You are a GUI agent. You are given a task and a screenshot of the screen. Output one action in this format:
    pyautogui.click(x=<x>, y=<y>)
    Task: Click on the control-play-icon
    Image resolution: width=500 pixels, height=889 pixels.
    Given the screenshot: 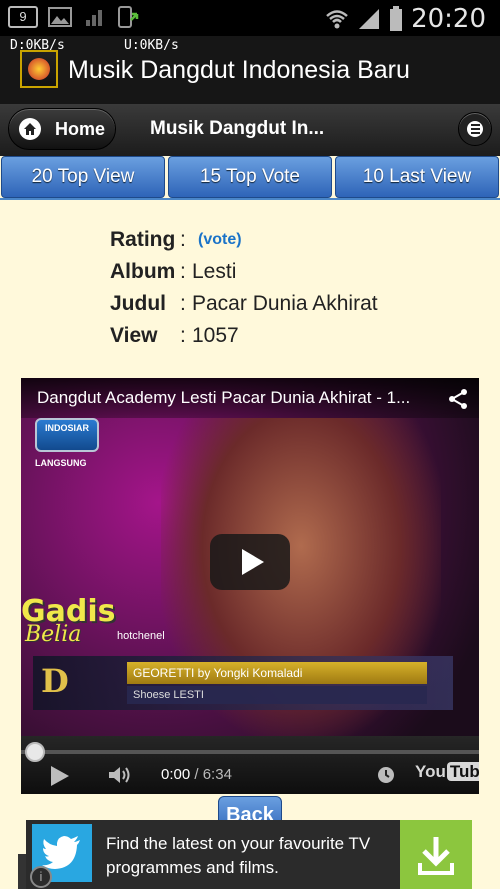 What is the action you would take?
    pyautogui.click(x=60, y=776)
    